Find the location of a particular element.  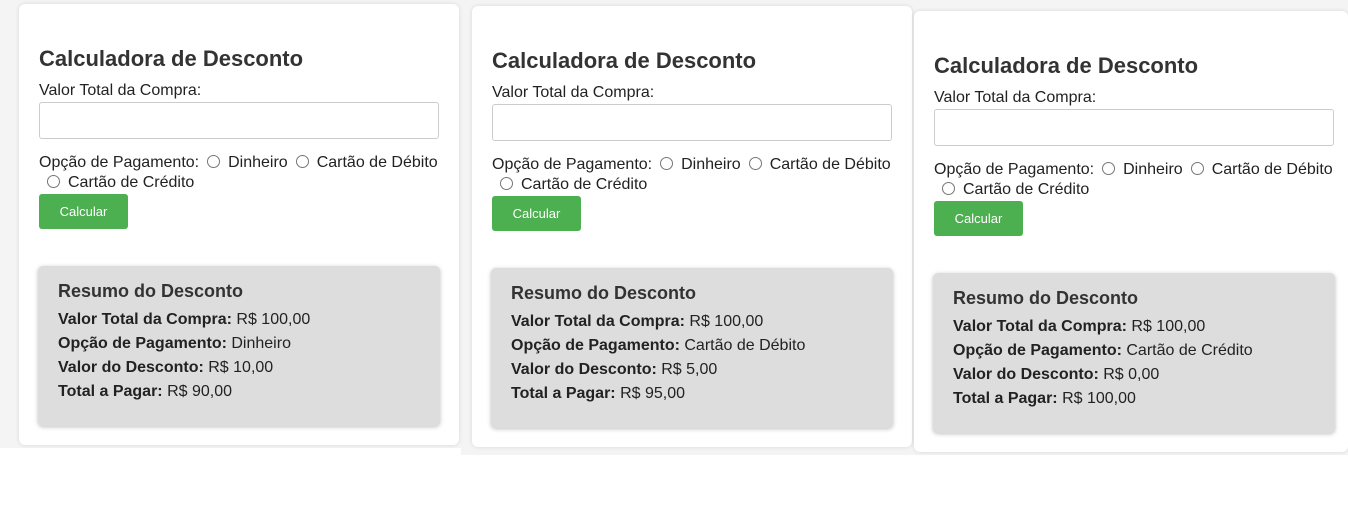

summary-line-discount: Valor do Desconto: R$ 0,00 is located at coordinates (1056, 374).